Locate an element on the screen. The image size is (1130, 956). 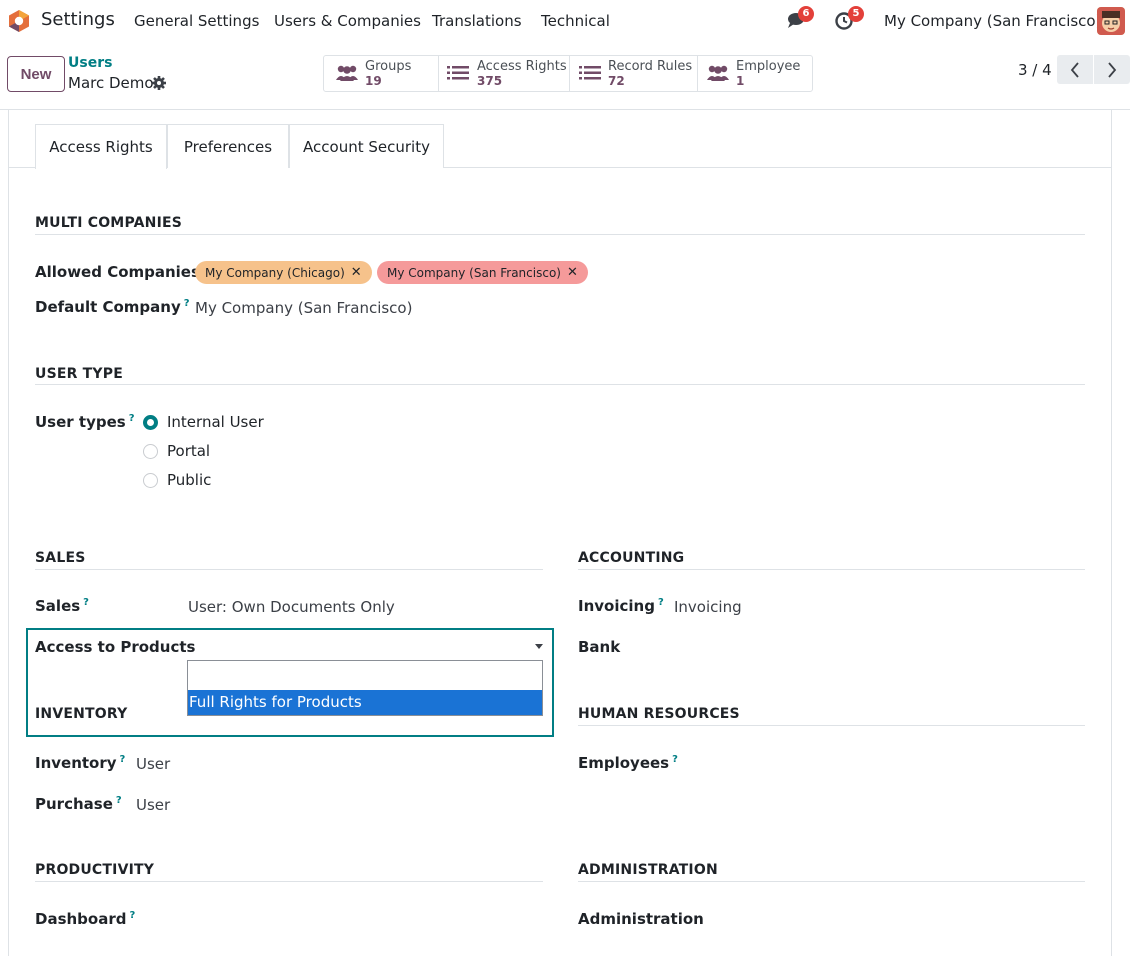
pager-previous-button is located at coordinates (1075, 69).